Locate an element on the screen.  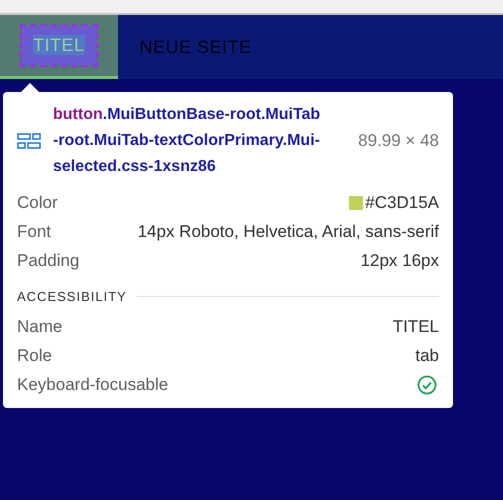
property-label: Color is located at coordinates (37, 203).